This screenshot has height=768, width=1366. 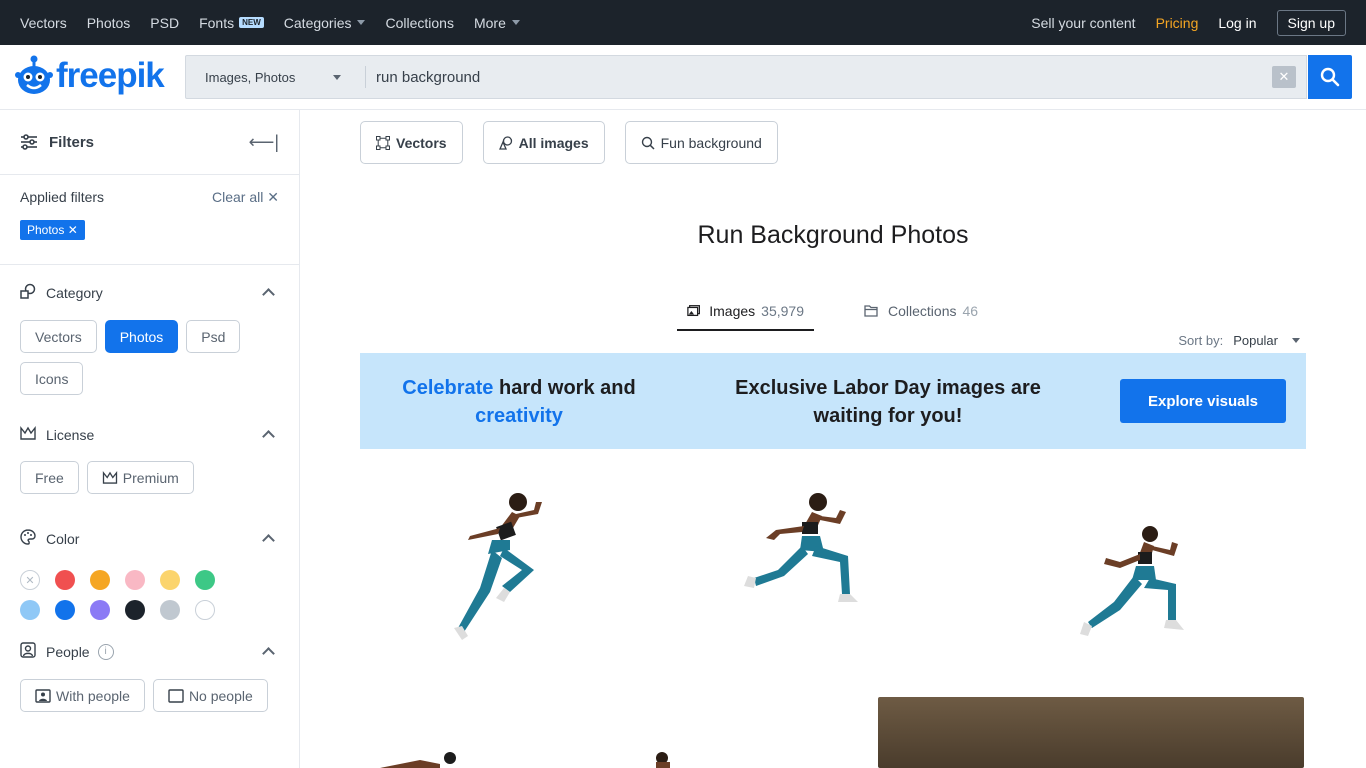 What do you see at coordinates (819, 77) in the screenshot?
I see `search-input` at bounding box center [819, 77].